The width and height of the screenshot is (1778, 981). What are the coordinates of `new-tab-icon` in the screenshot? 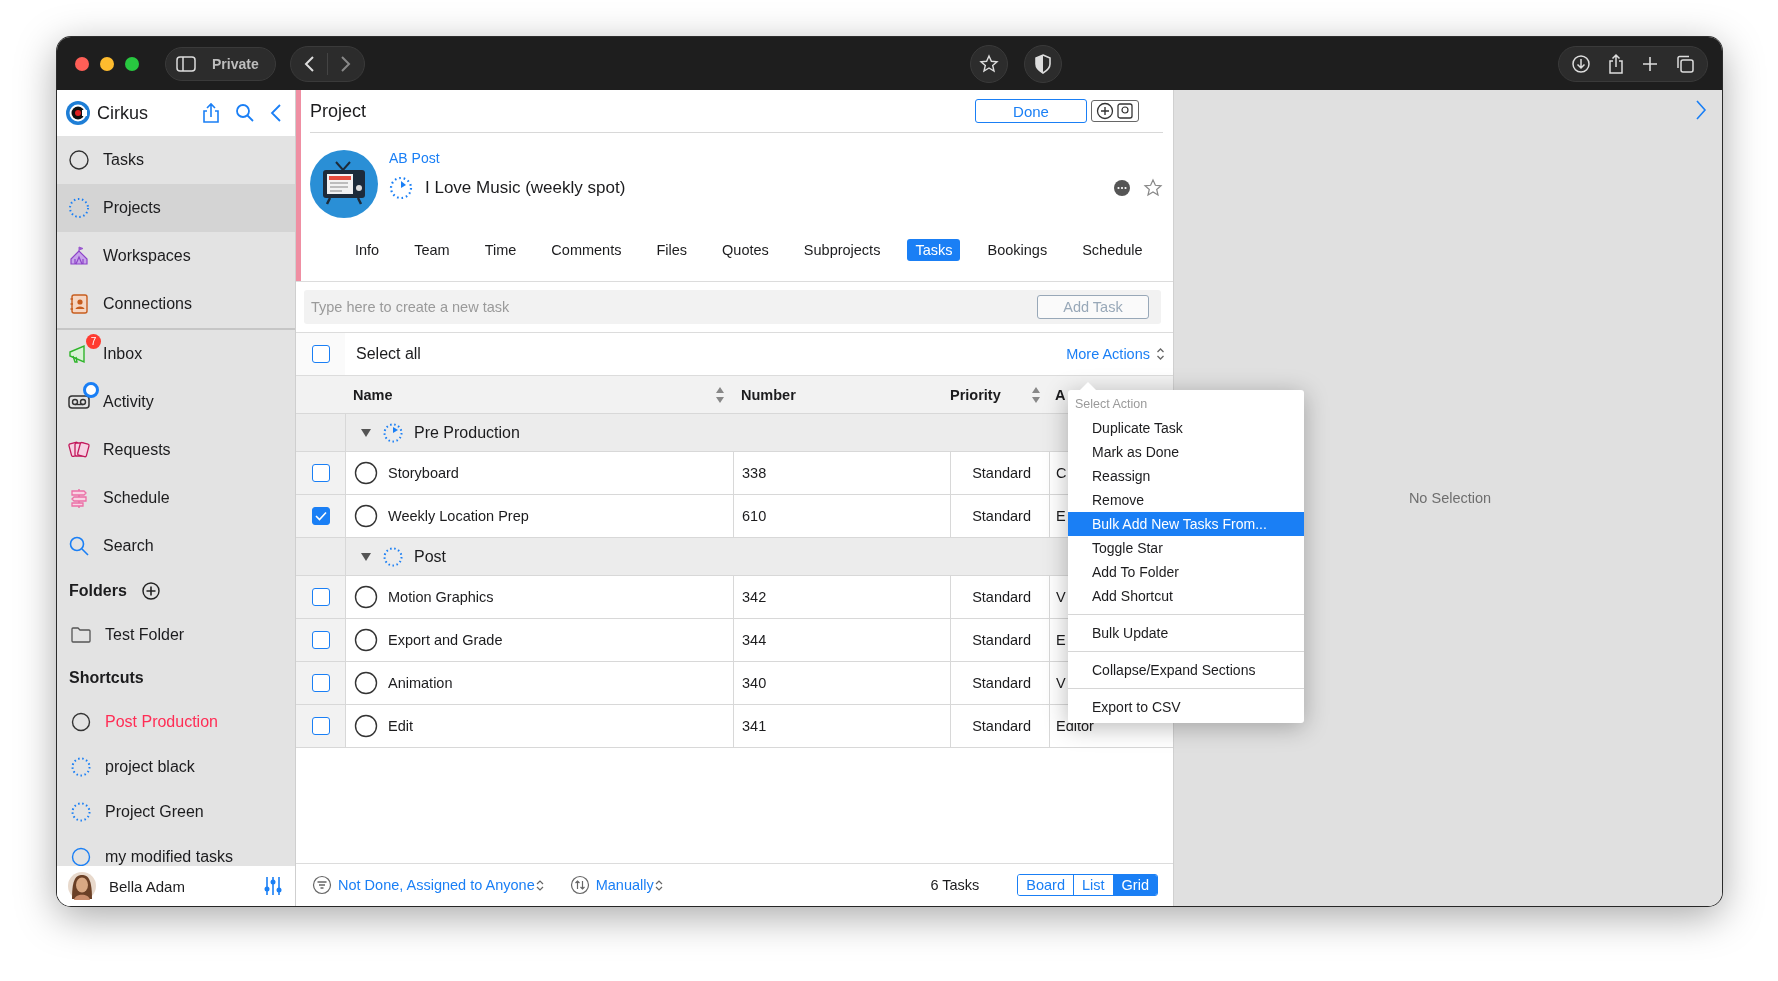 It's located at (1650, 63).